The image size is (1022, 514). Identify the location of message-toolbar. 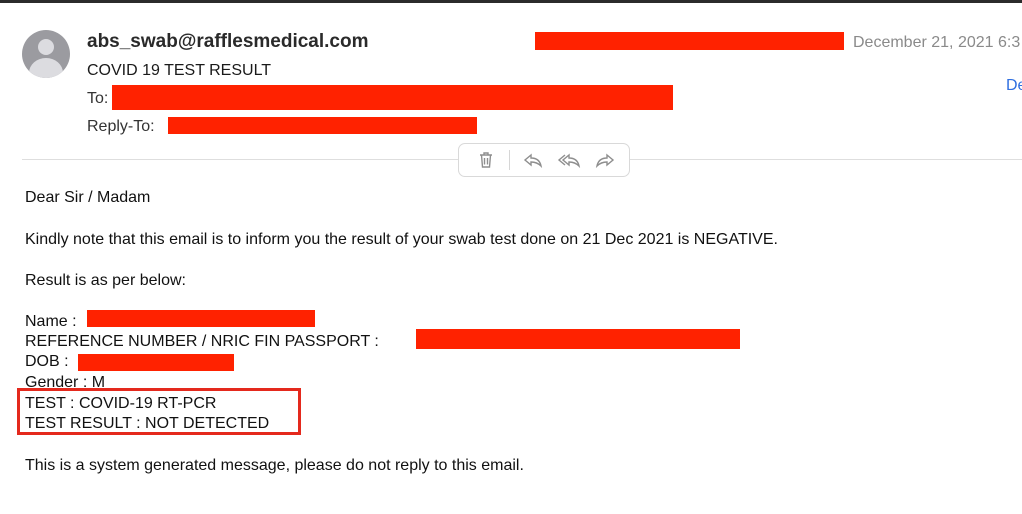
(544, 160).